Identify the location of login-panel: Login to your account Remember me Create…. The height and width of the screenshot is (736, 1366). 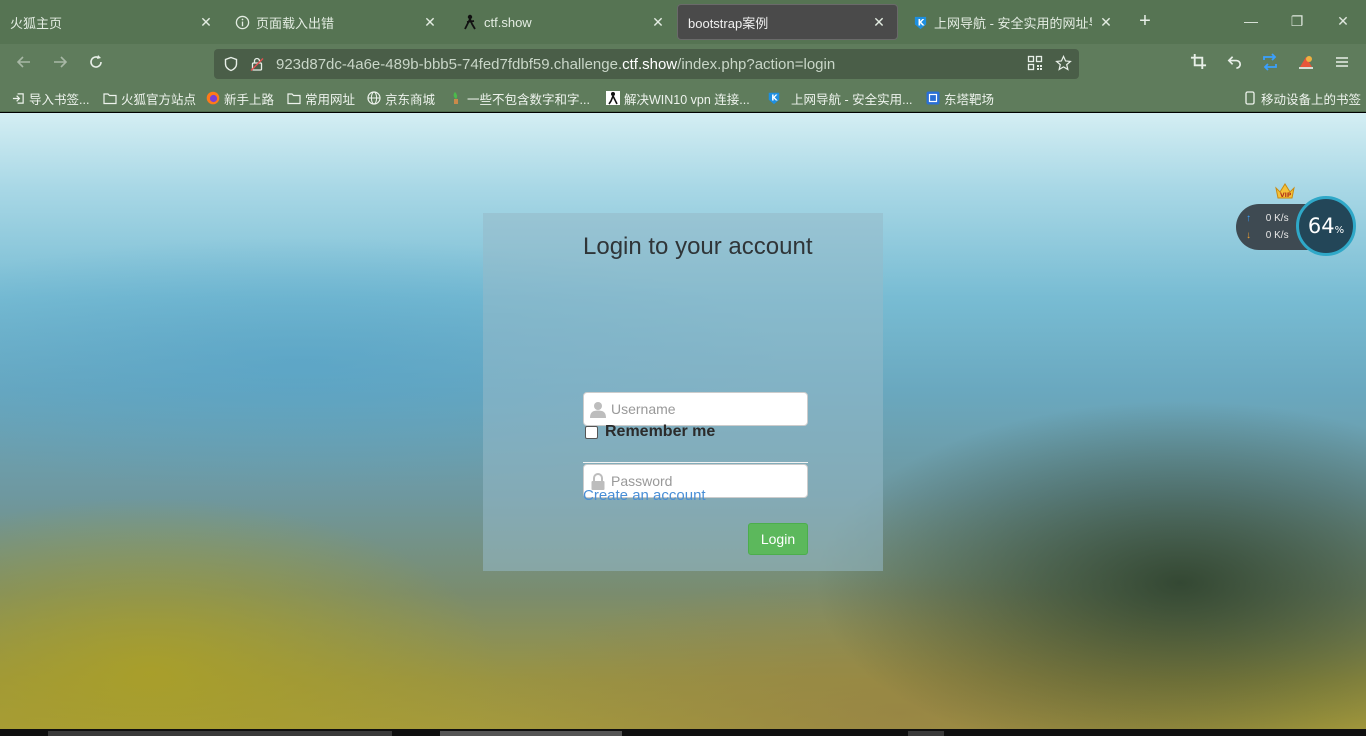
(683, 392).